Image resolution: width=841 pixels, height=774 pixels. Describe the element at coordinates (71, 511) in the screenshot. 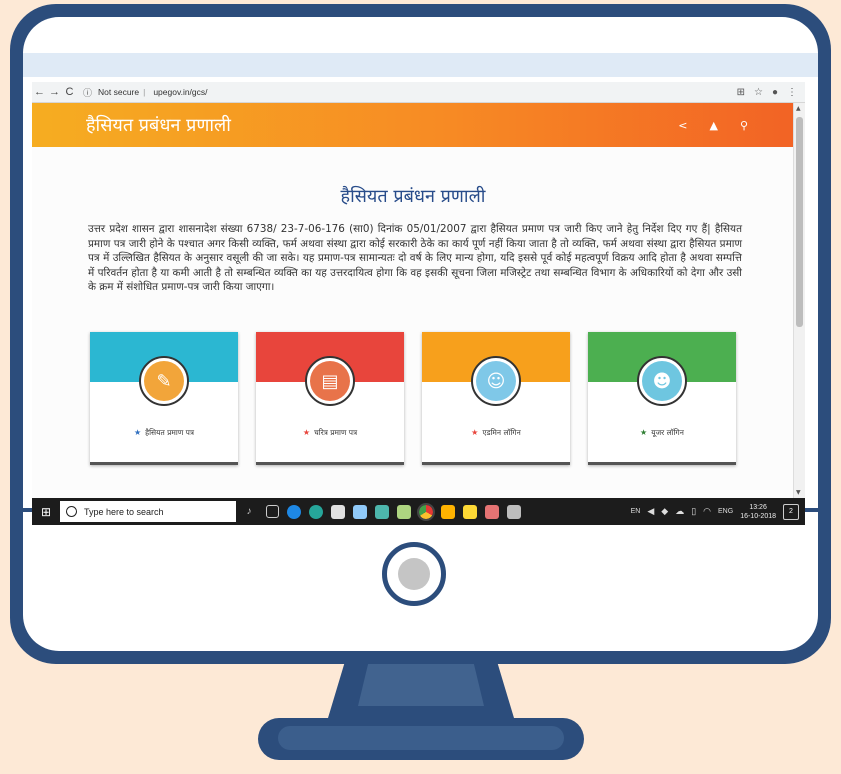

I see `cortana-icon` at that location.